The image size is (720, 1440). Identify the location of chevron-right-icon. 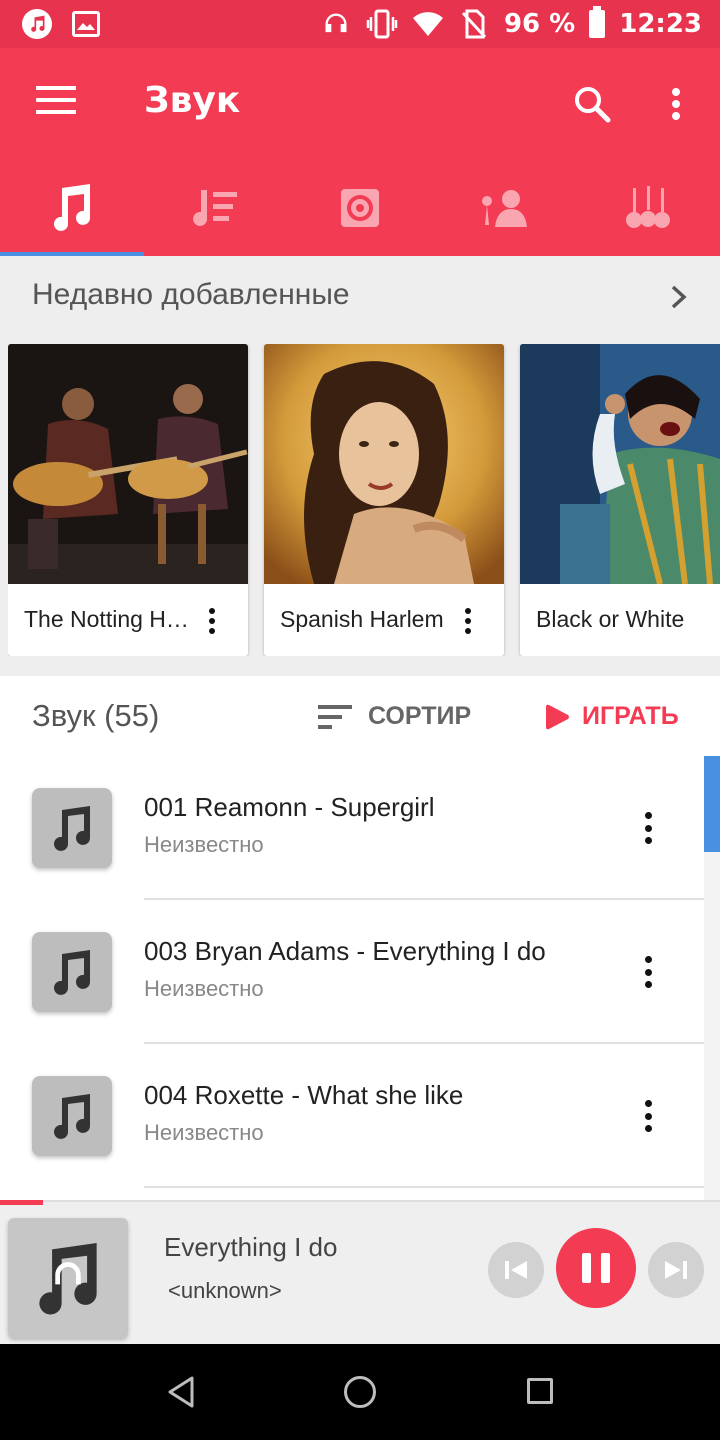
(679, 297).